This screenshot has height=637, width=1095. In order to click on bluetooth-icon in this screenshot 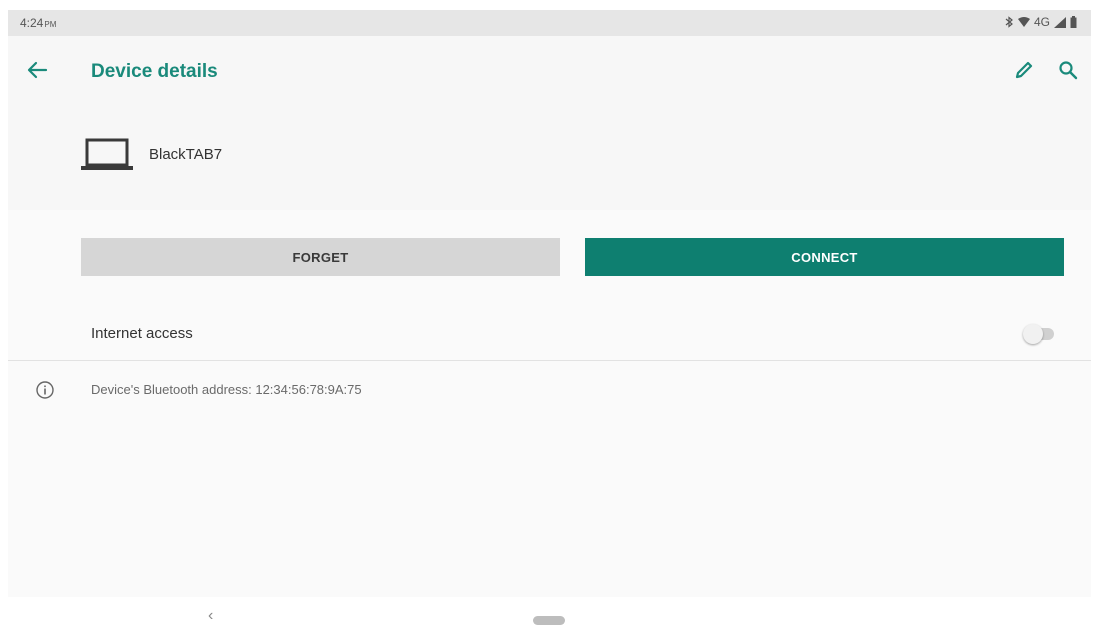, I will do `click(1009, 22)`.